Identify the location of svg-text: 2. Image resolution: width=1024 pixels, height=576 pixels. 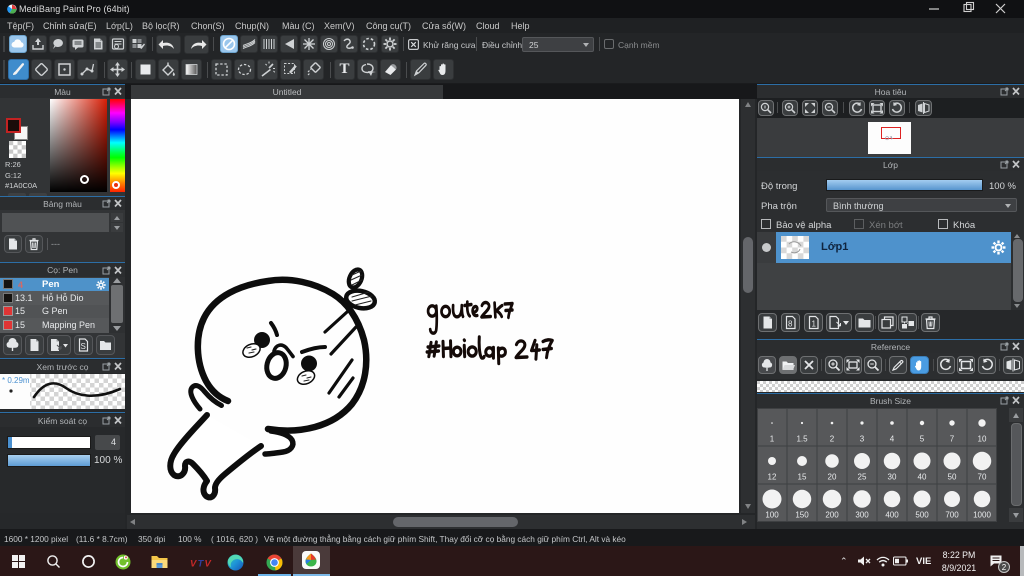
(832, 439).